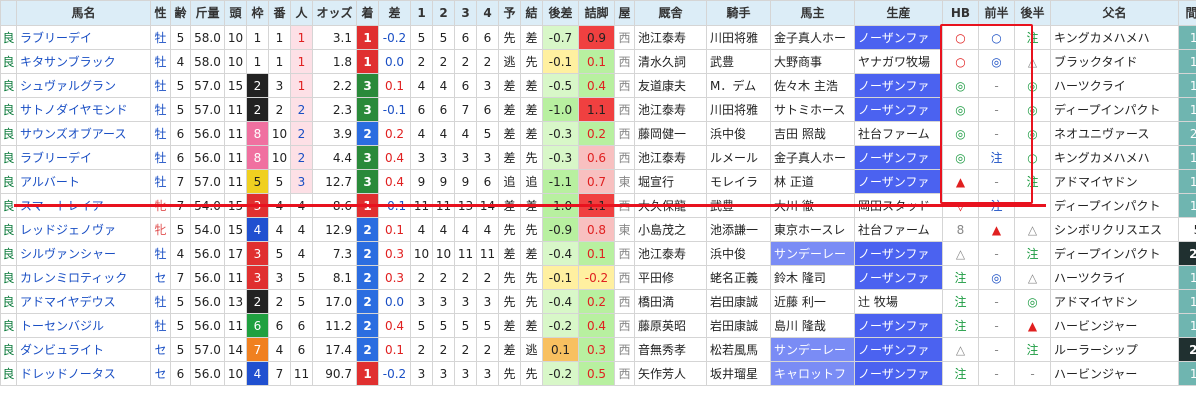 The height and width of the screenshot is (414, 1196). Describe the element at coordinates (560, 61) in the screenshot. I see `cell-late-diff: -0.1` at that location.